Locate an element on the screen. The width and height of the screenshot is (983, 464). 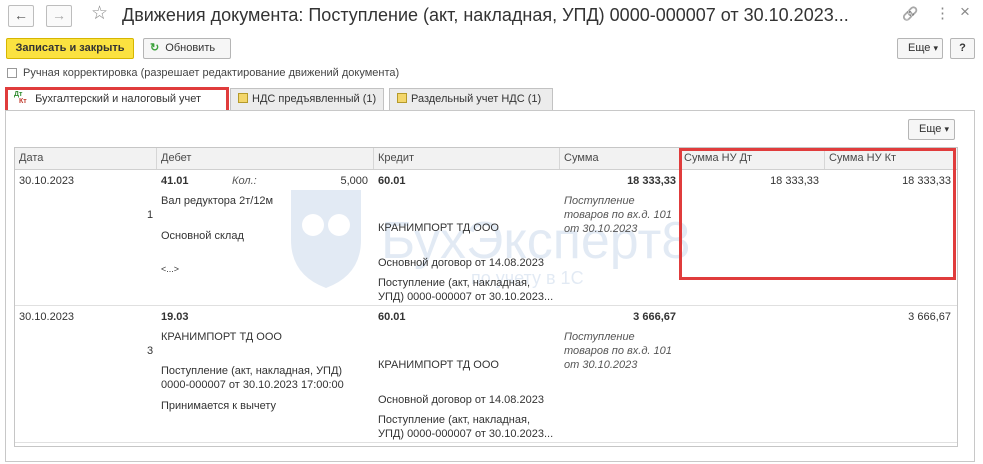
back-button: ← is located at coordinates (21, 16).